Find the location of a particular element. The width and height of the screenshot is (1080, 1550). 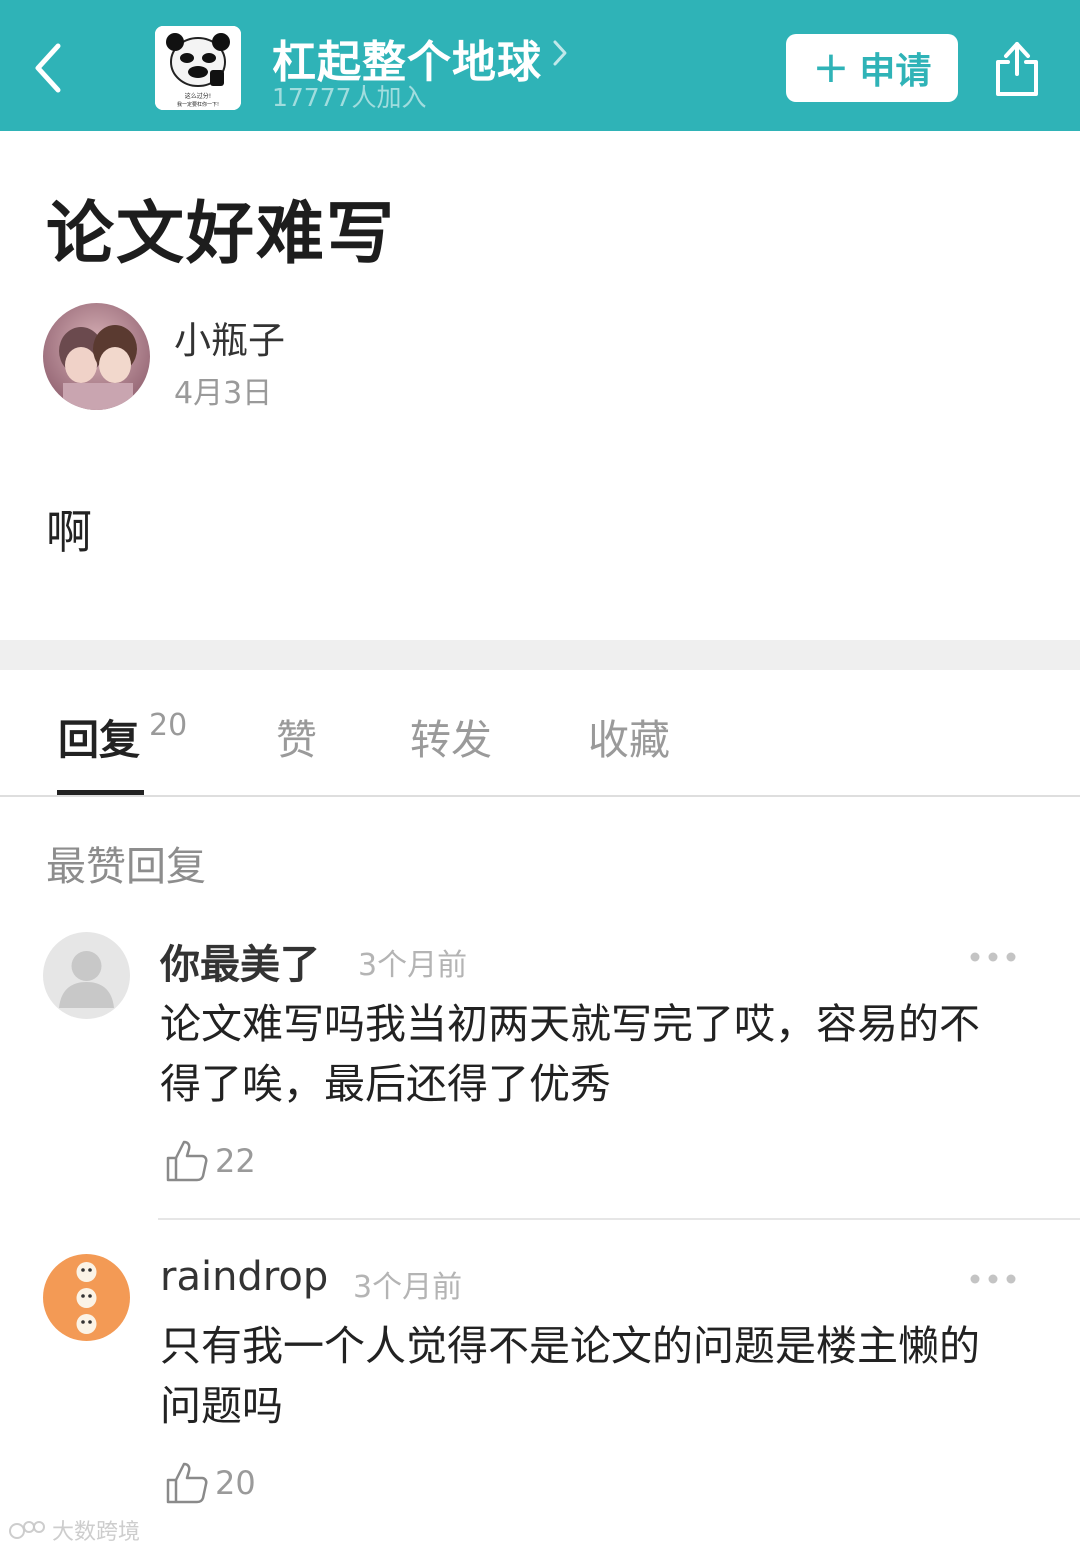

apply-button: + 申请 is located at coordinates (872, 68).